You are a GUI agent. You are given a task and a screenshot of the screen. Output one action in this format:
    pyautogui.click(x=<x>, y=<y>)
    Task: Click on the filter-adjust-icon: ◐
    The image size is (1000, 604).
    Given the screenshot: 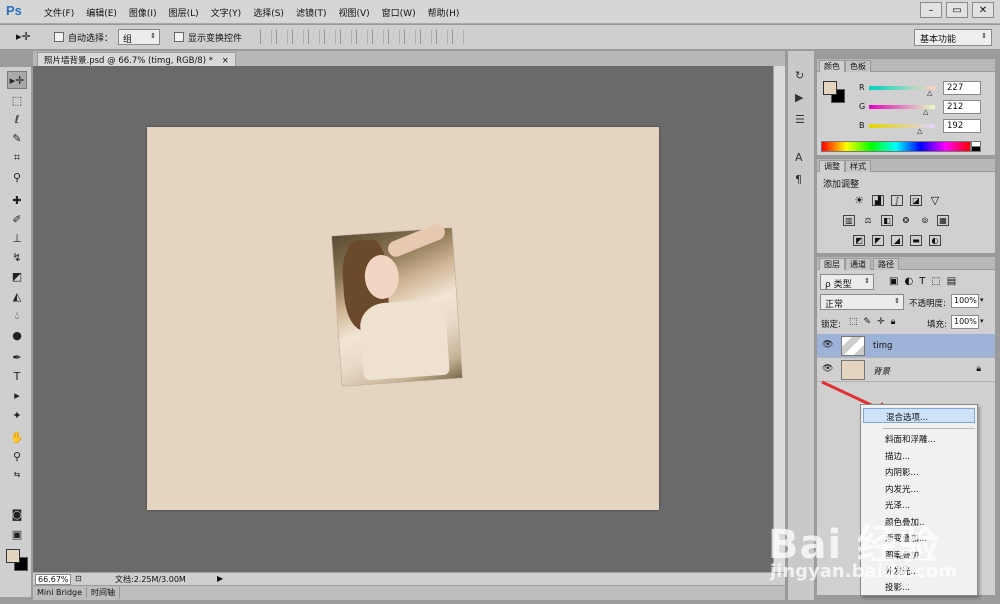 What is the action you would take?
    pyautogui.click(x=908, y=281)
    